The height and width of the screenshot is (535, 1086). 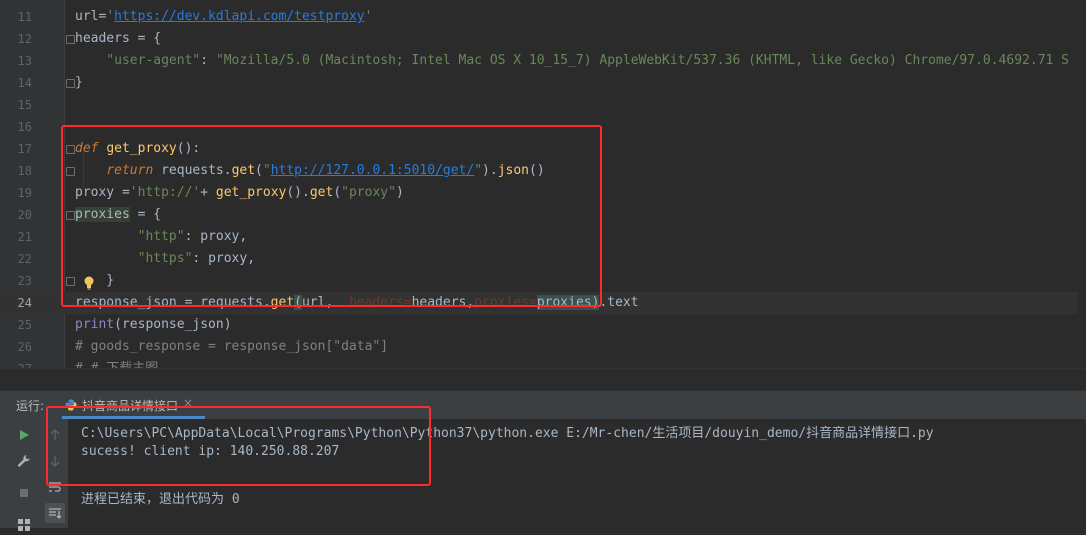 I want to click on code-token: # # 下载主图, so click(x=116, y=364).